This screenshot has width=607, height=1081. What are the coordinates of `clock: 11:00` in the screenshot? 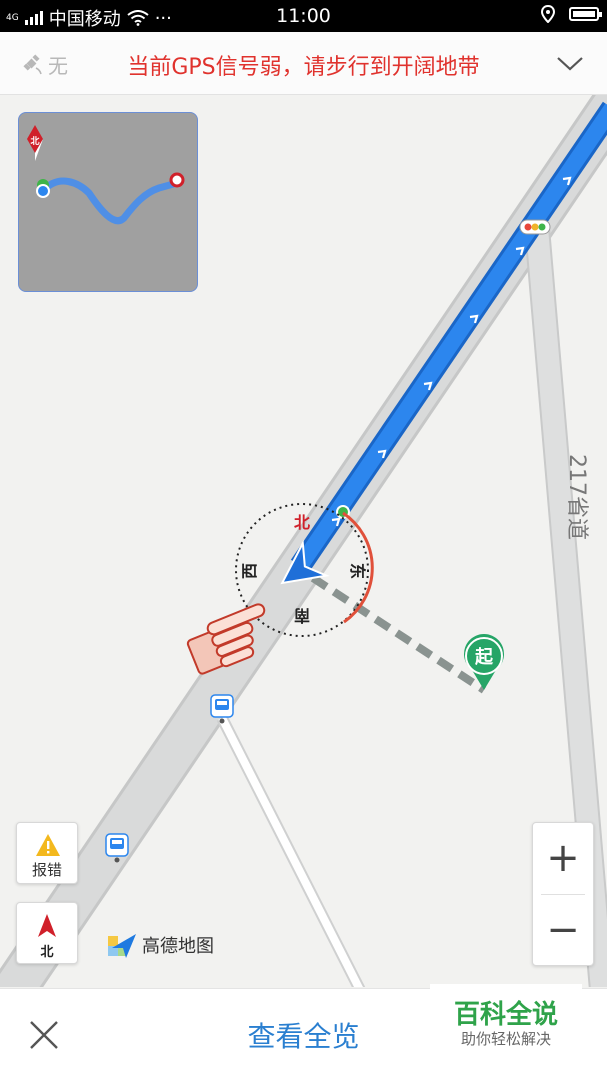 It's located at (303, 16).